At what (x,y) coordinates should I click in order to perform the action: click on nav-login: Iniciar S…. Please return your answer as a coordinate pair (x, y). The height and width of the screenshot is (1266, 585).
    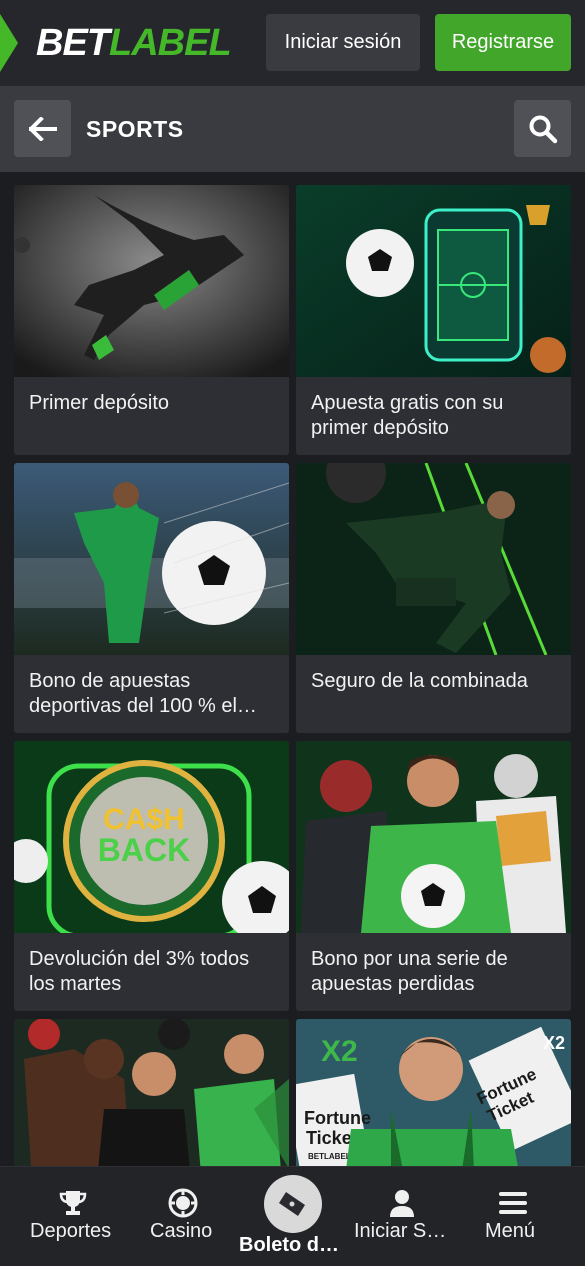
    Looking at the image, I should click on (402, 1216).